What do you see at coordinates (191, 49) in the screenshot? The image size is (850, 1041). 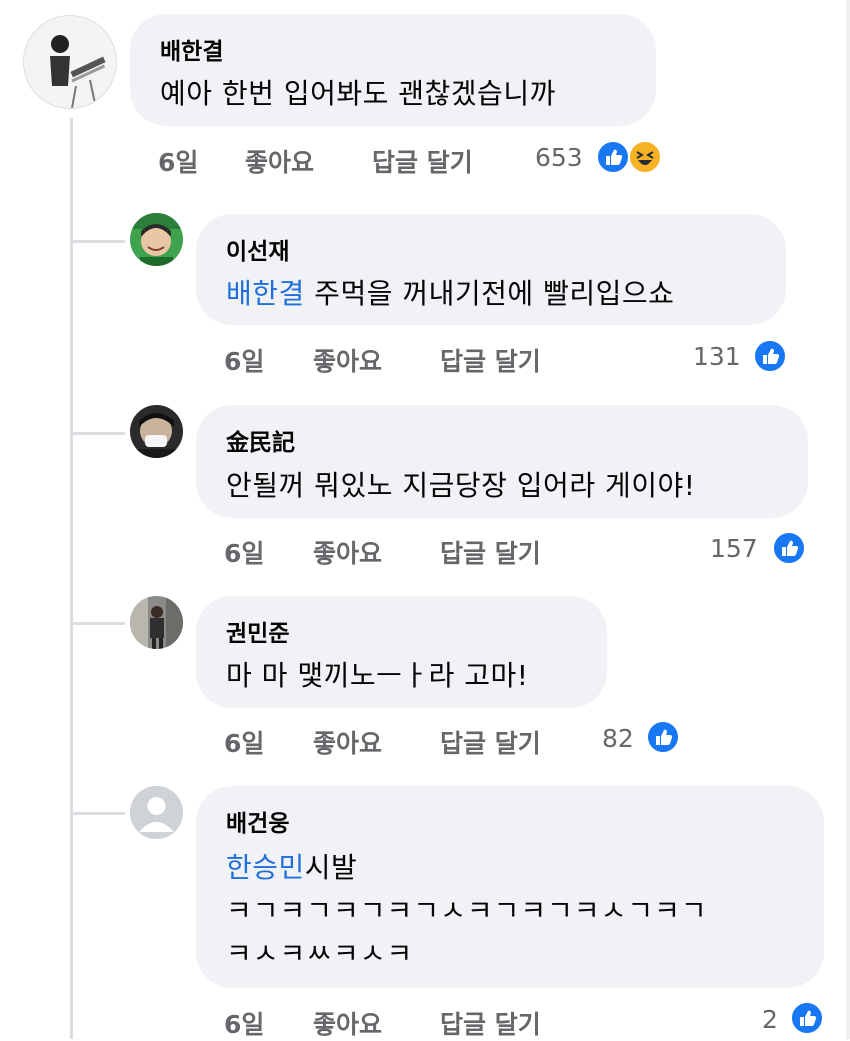 I see `comment-author: 배한결` at bounding box center [191, 49].